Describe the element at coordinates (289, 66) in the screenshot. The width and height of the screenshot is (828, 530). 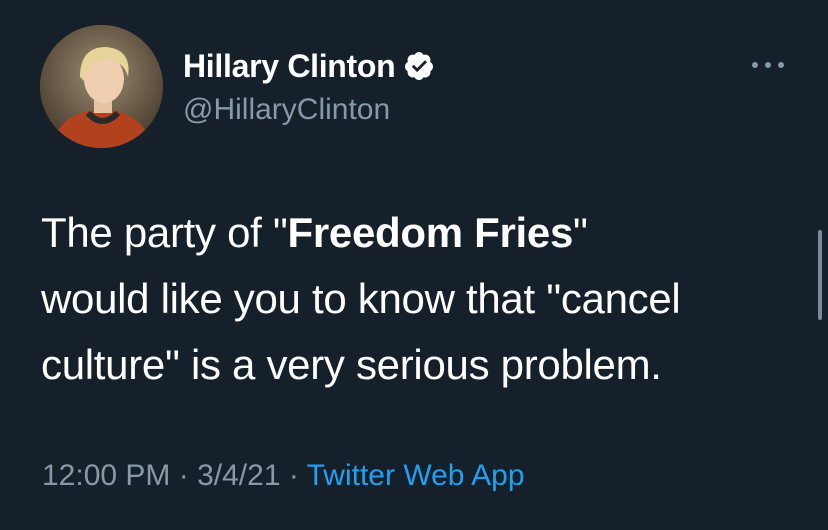
I see `display-name: Hillary Clinton` at that location.